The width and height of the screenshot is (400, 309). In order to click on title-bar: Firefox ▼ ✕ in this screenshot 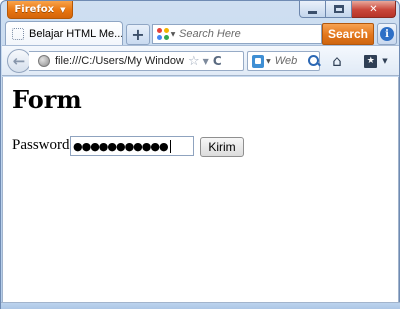, I will do `click(200, 11)`.